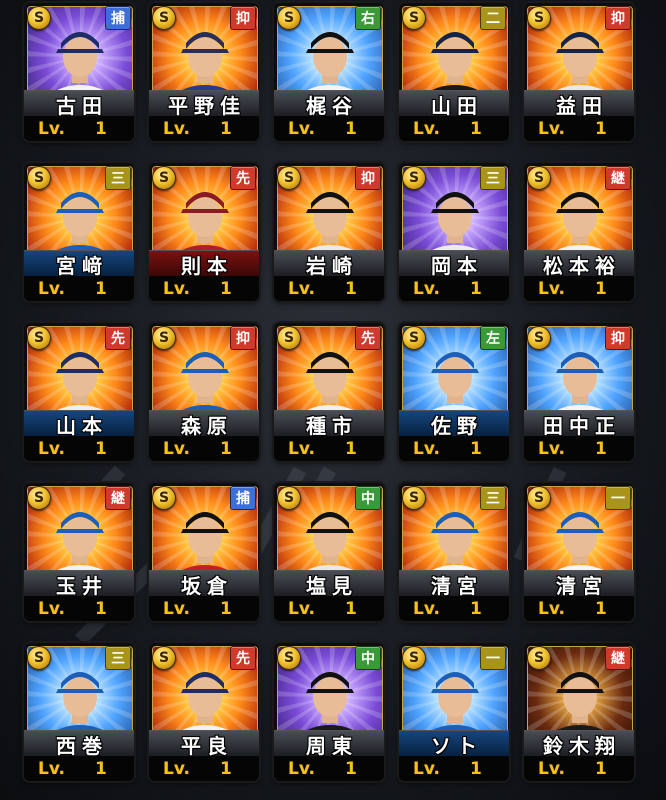 This screenshot has width=666, height=800. Describe the element at coordinates (204, 392) in the screenshot. I see `player-card-12: S 抑 森原 Lv. 1` at that location.